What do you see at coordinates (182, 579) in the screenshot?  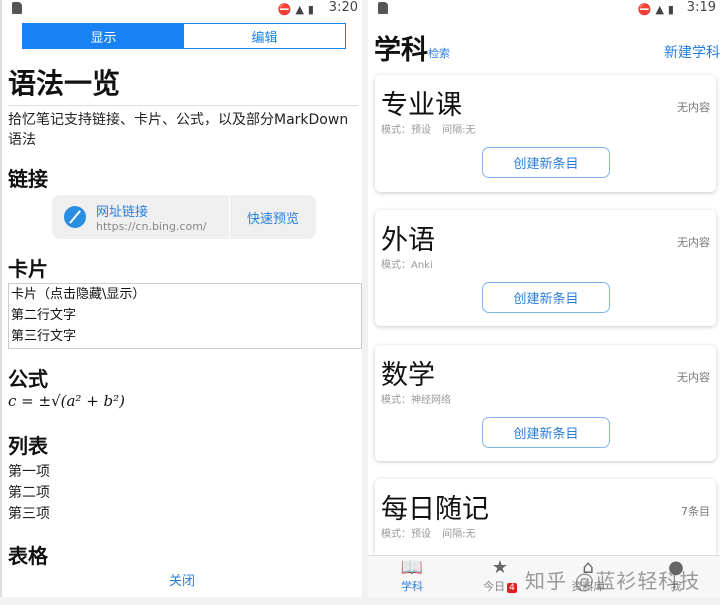 I see `close-button: 关闭` at bounding box center [182, 579].